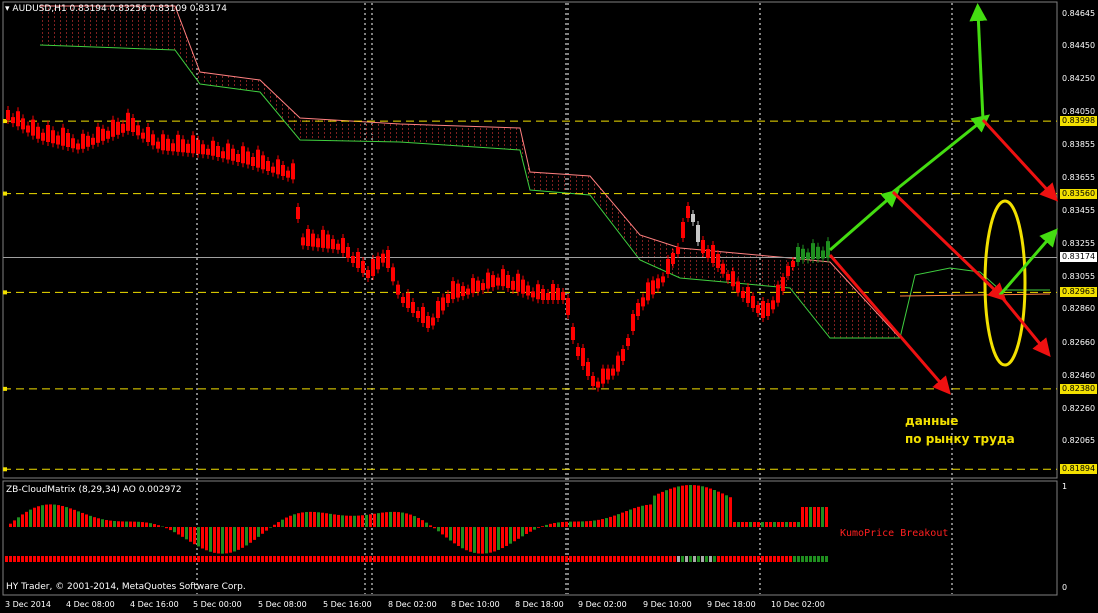  Describe the element at coordinates (798, 604) in the screenshot. I see `time-tick-label: 10 Dec 02:00` at that location.